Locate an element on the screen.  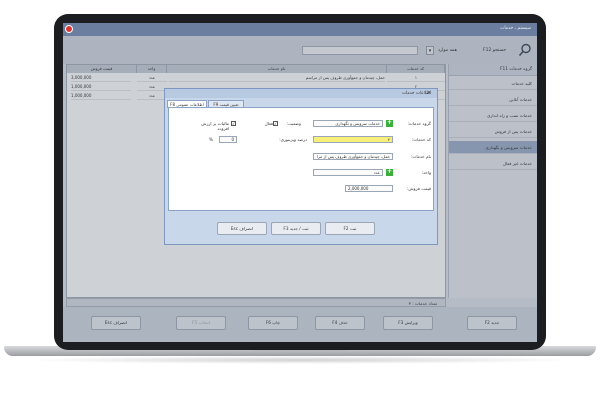
title-bar: سیستم ـ خدمات is located at coordinates (300, 29).